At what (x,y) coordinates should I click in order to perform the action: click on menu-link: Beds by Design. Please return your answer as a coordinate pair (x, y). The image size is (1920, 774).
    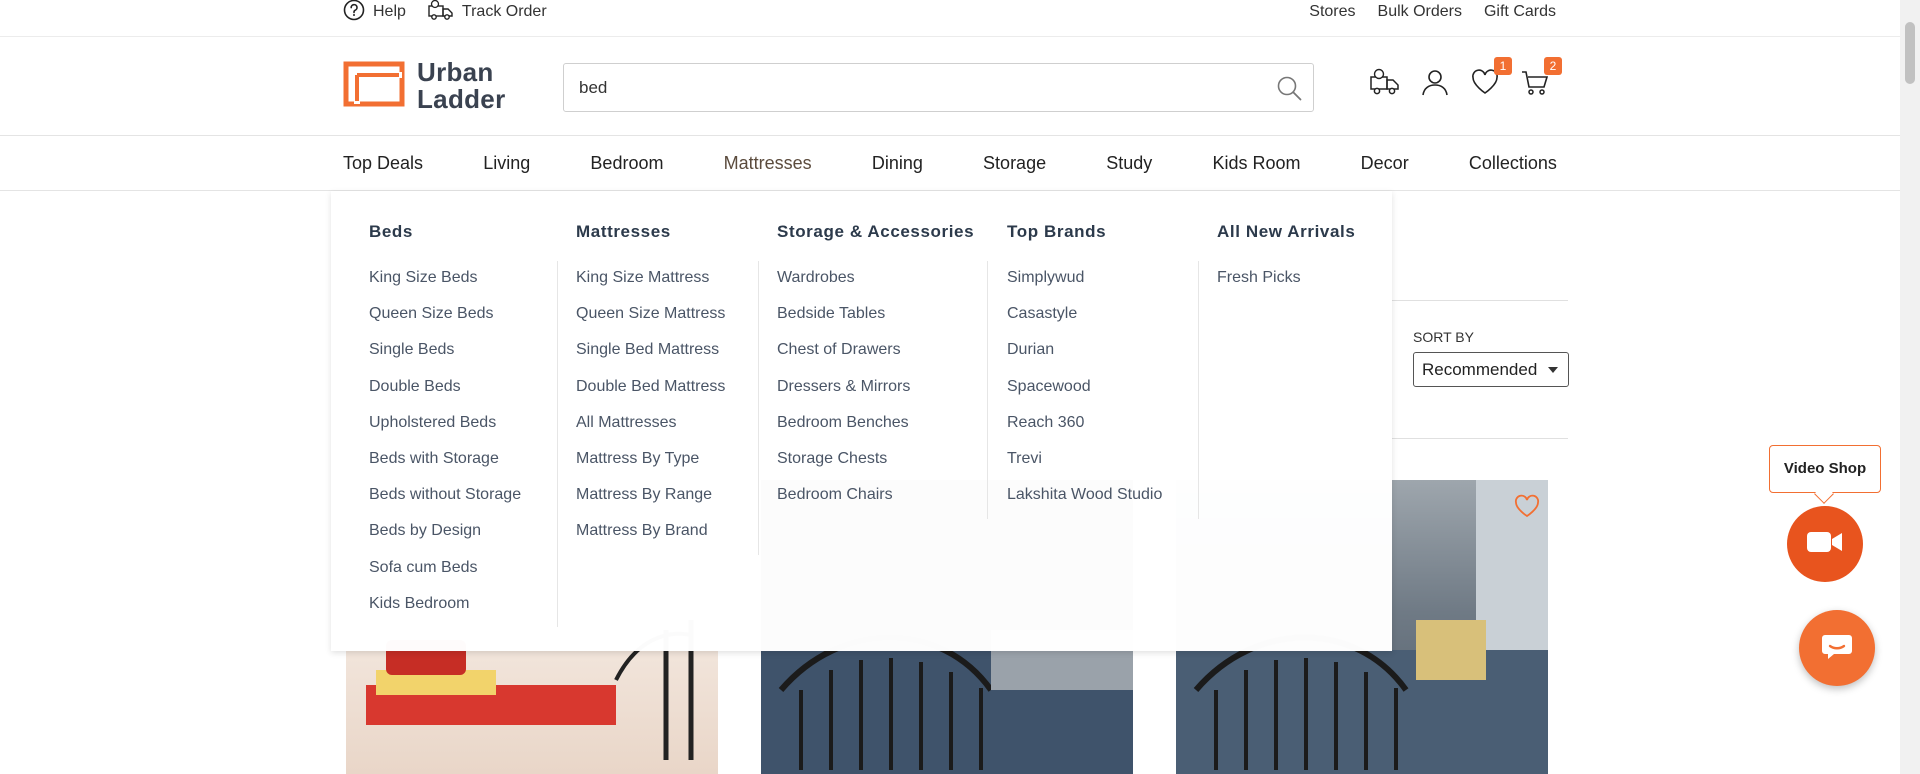
    Looking at the image, I should click on (445, 540).